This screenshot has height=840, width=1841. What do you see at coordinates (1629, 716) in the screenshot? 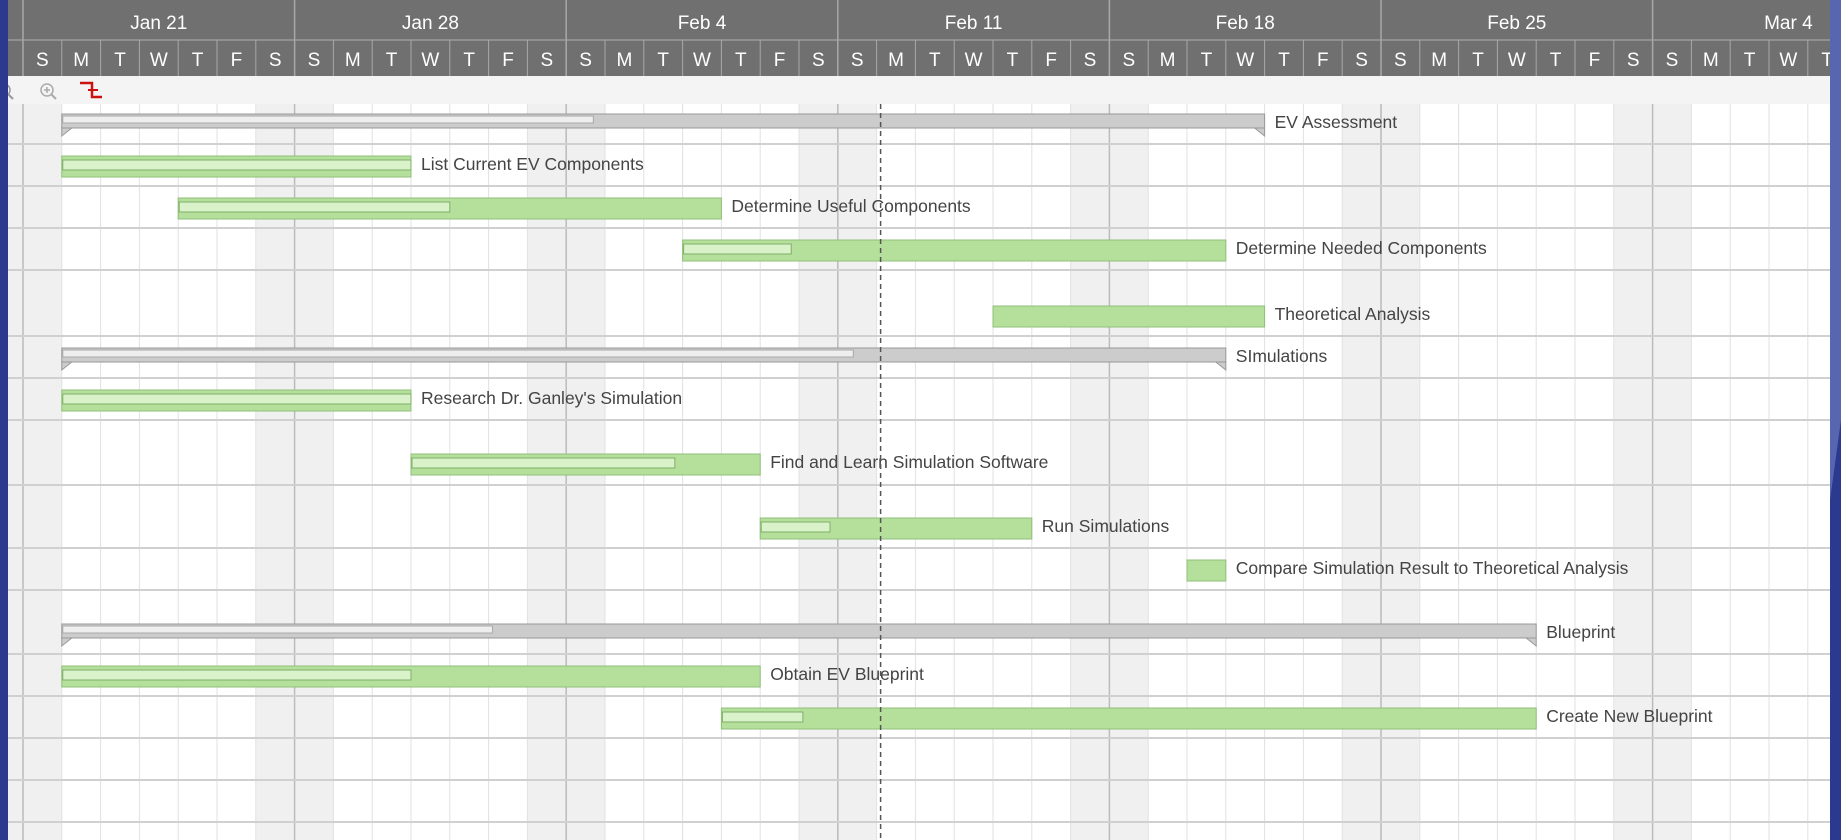
I see `task-label: Create New Blueprint` at bounding box center [1629, 716].